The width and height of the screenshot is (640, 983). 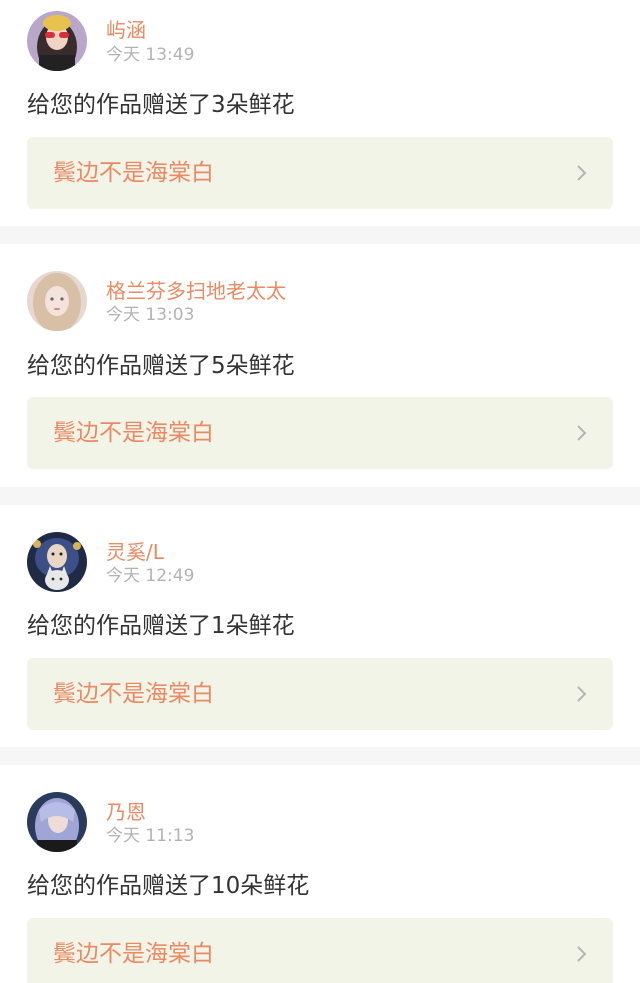 I want to click on username: 灵奚/L, so click(x=135, y=552).